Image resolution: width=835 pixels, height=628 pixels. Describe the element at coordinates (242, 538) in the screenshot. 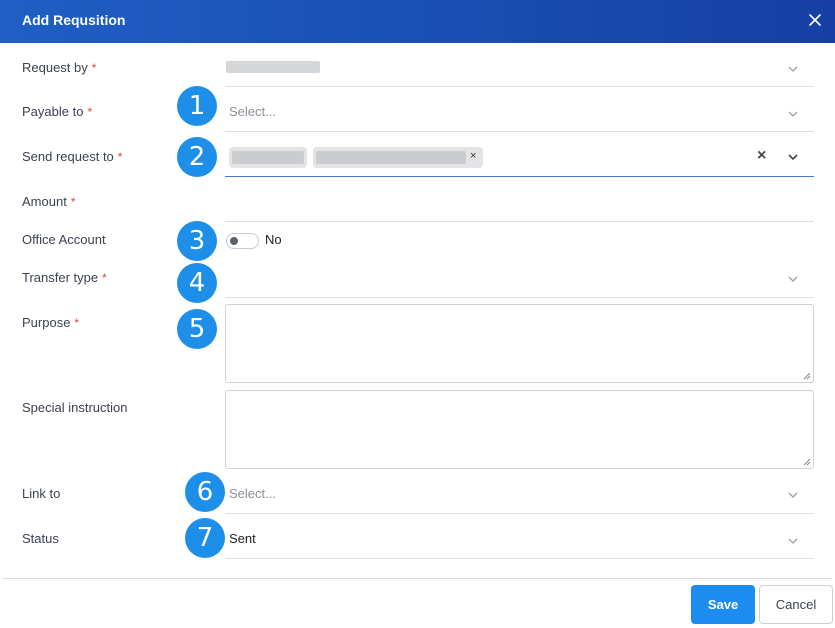

I see `status-select: Sent` at that location.